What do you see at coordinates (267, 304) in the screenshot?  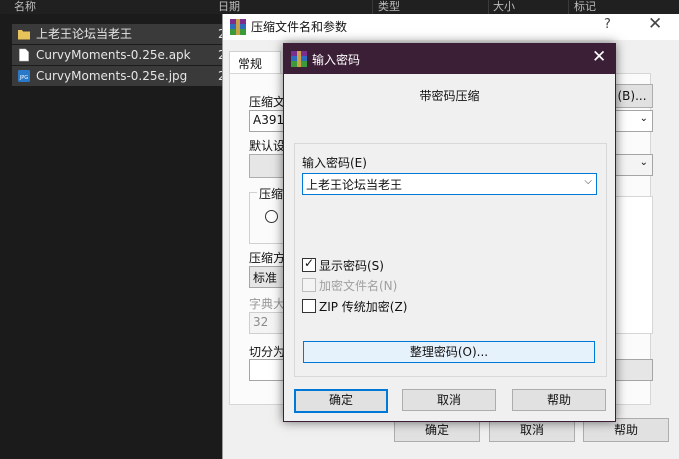 I see `dictionary-size-label: 字典大` at bounding box center [267, 304].